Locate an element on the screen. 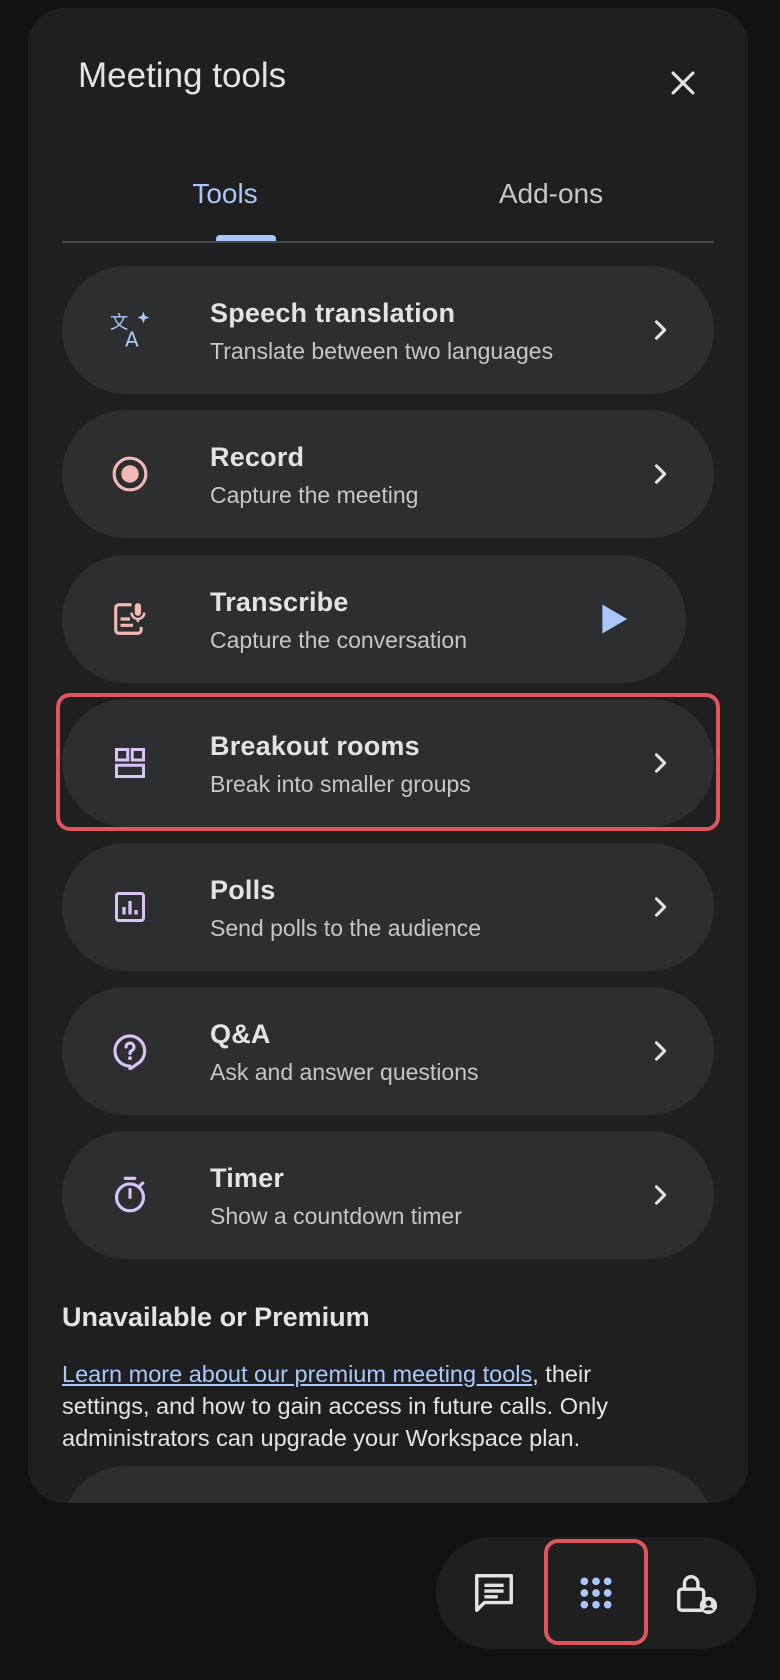  meeting-tools-button is located at coordinates (596, 1593).